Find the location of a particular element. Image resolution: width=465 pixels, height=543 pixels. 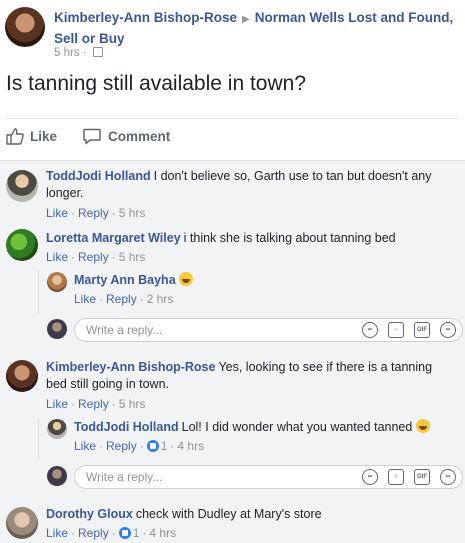

reply-author-name: Marty Ann Bayha is located at coordinates (125, 280).